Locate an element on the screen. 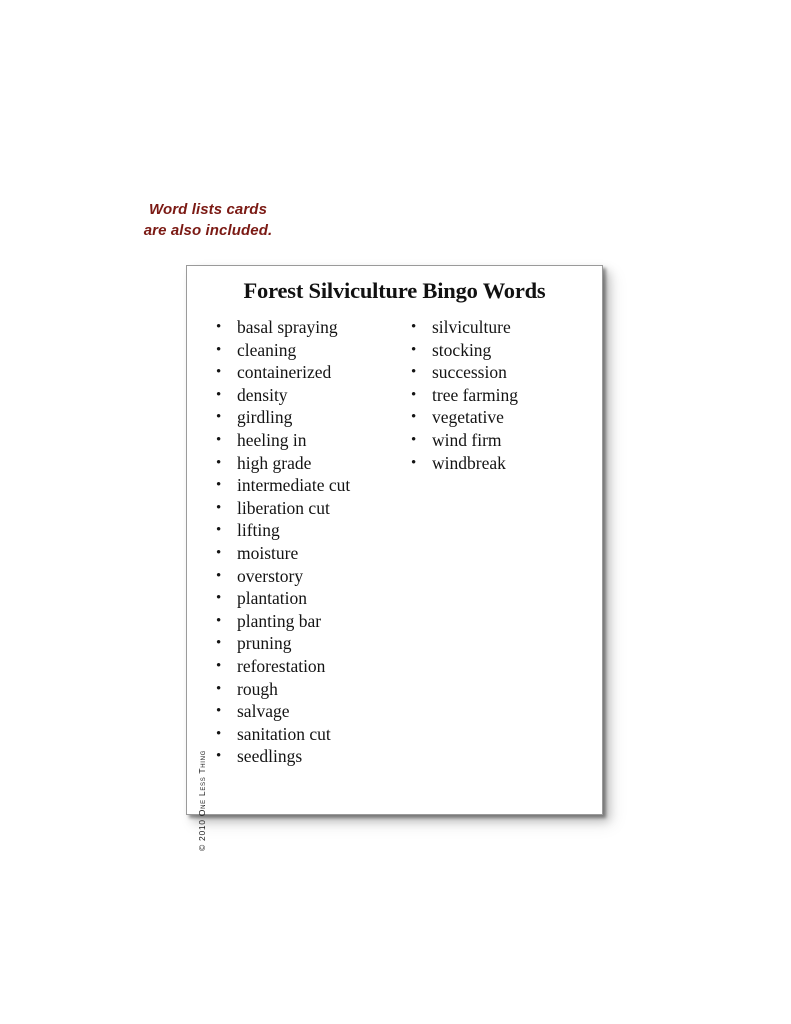  promo-caption-line-1: Word lists cards is located at coordinates (208, 209).